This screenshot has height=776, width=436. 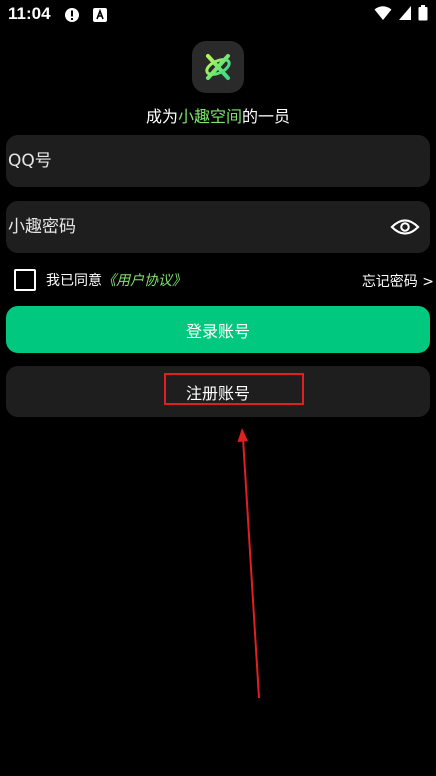 I want to click on agreement-row: 我已同意 《用户协议》, so click(x=100, y=280).